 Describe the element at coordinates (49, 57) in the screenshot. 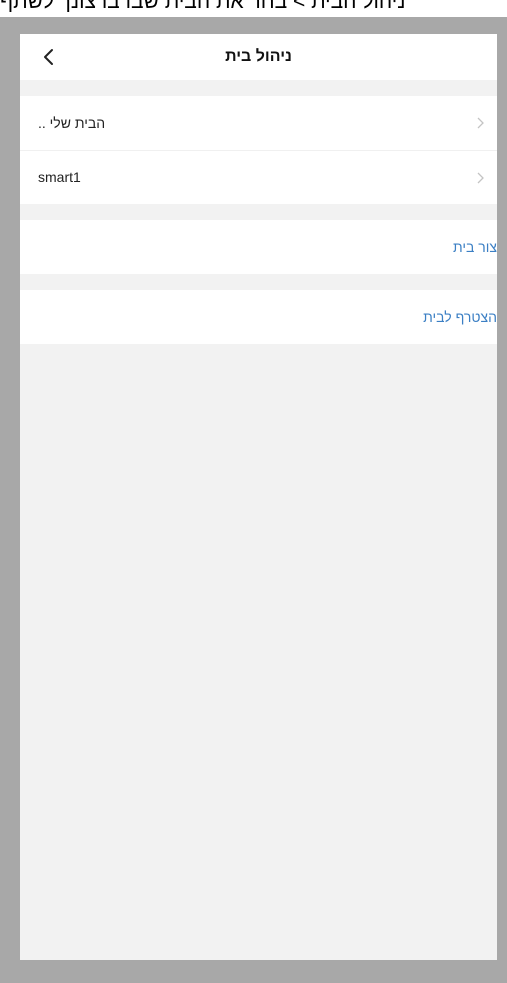

I see `chevron-left-icon` at that location.